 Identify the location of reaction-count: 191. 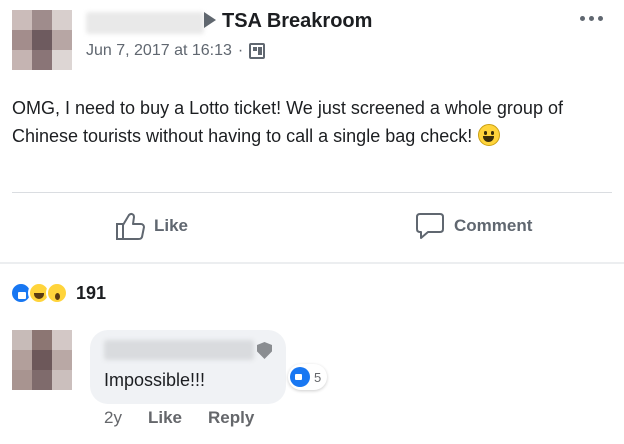
(91, 292).